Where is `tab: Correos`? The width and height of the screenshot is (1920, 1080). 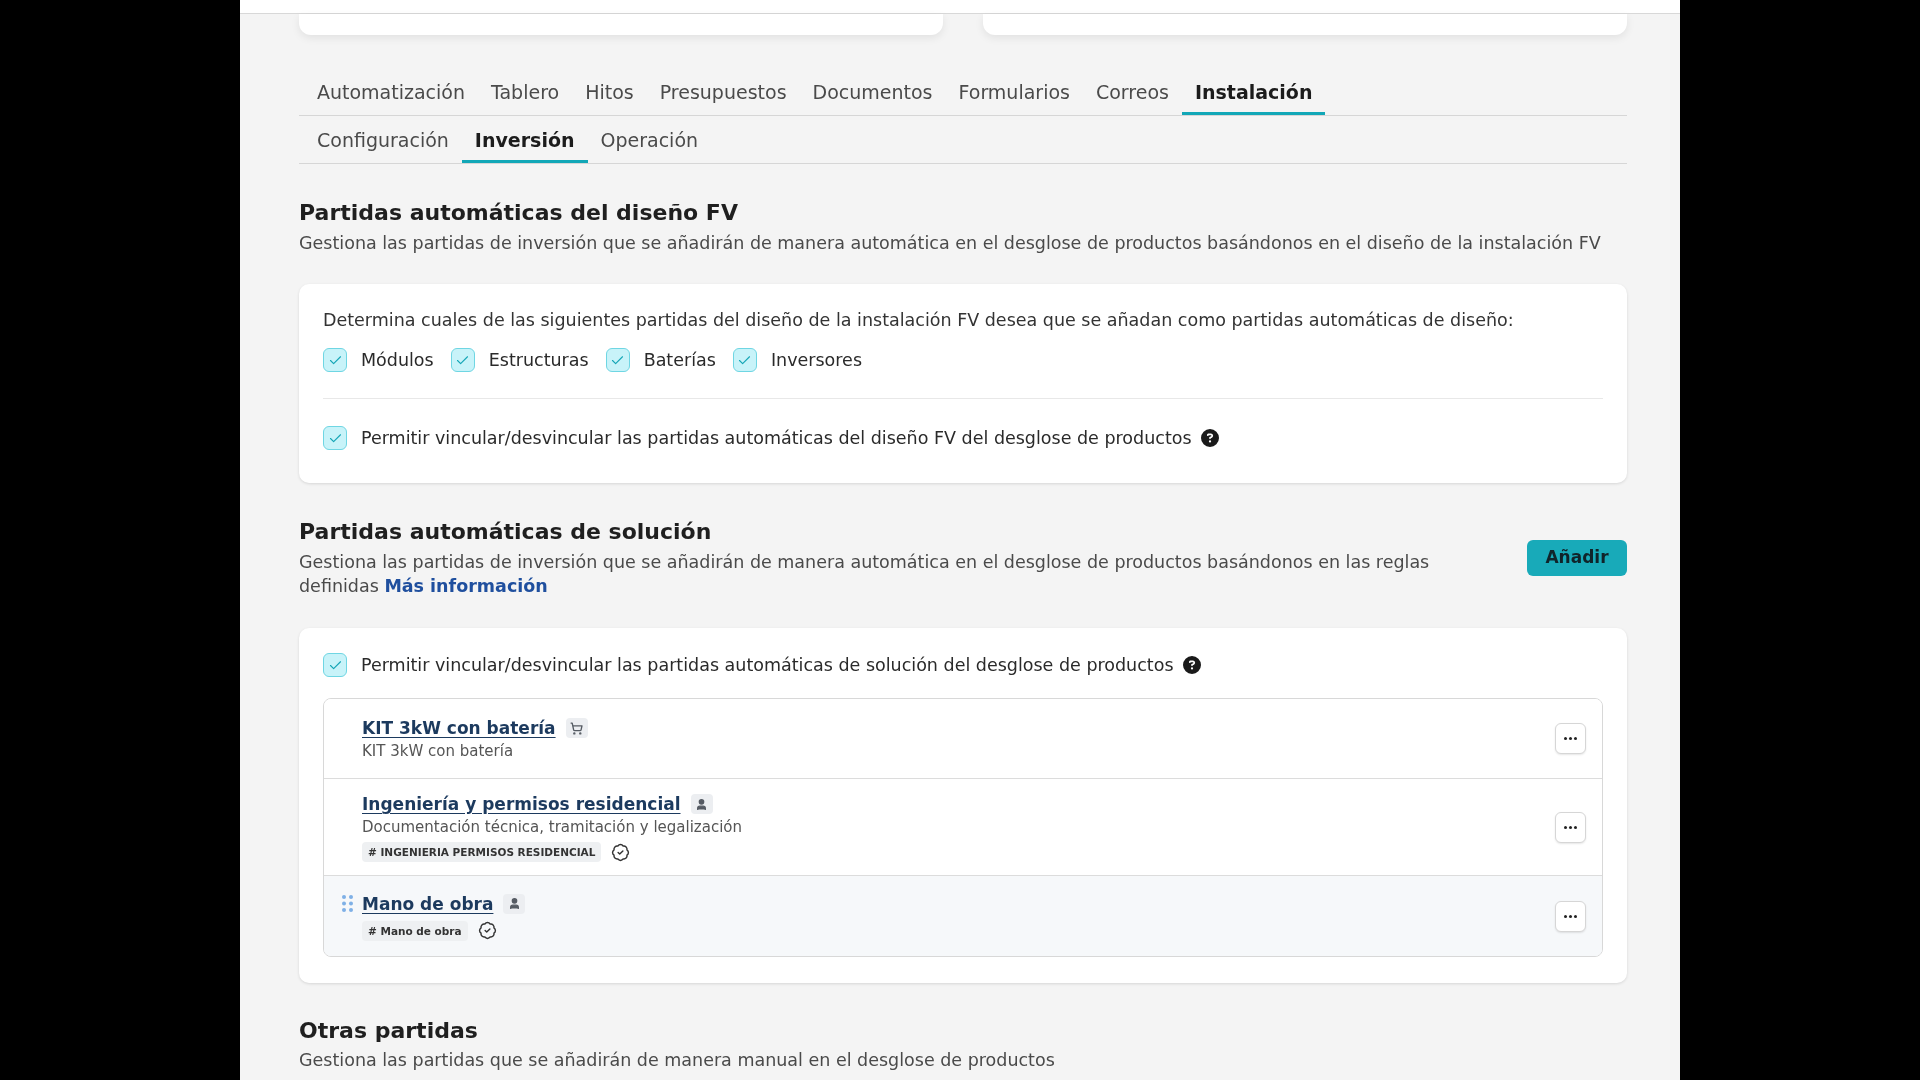 tab: Correos is located at coordinates (1132, 92).